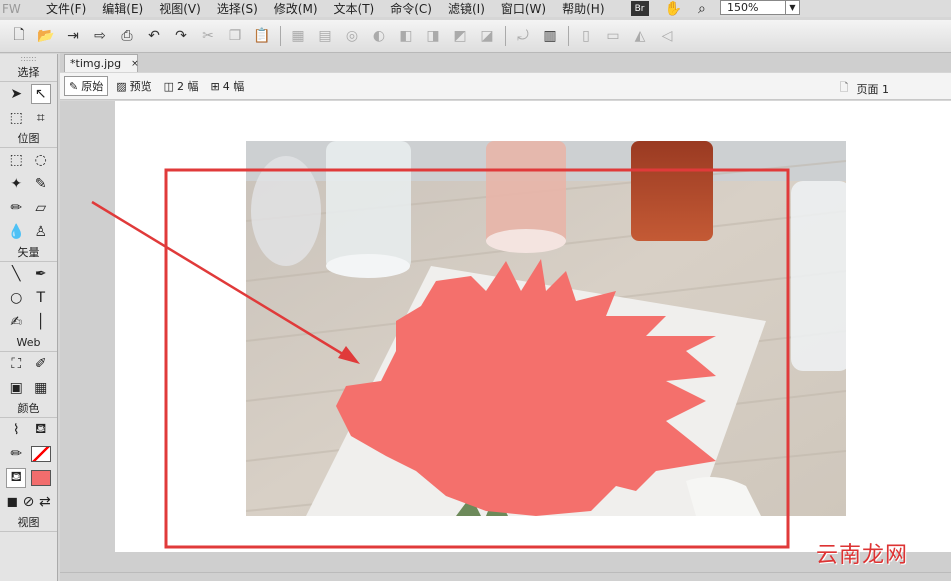 This screenshot has width=951, height=581. I want to click on print-icon: ⎙, so click(127, 36).